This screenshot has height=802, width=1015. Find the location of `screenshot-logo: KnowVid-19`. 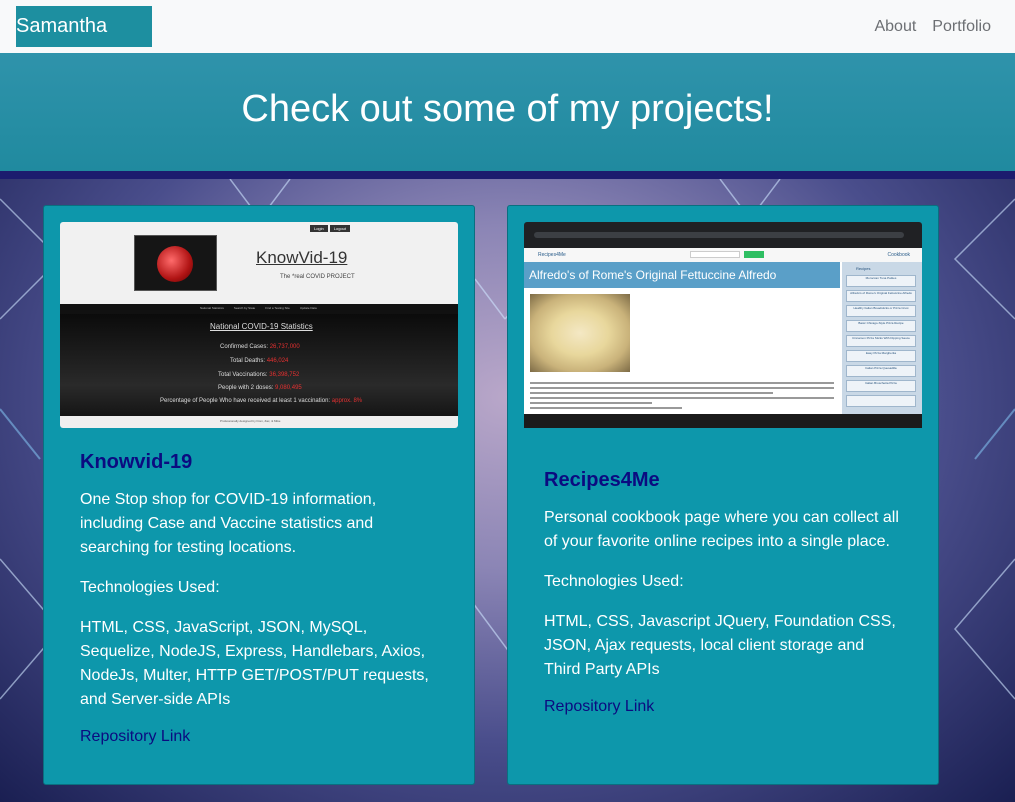

screenshot-logo: KnowVid-19 is located at coordinates (302, 257).